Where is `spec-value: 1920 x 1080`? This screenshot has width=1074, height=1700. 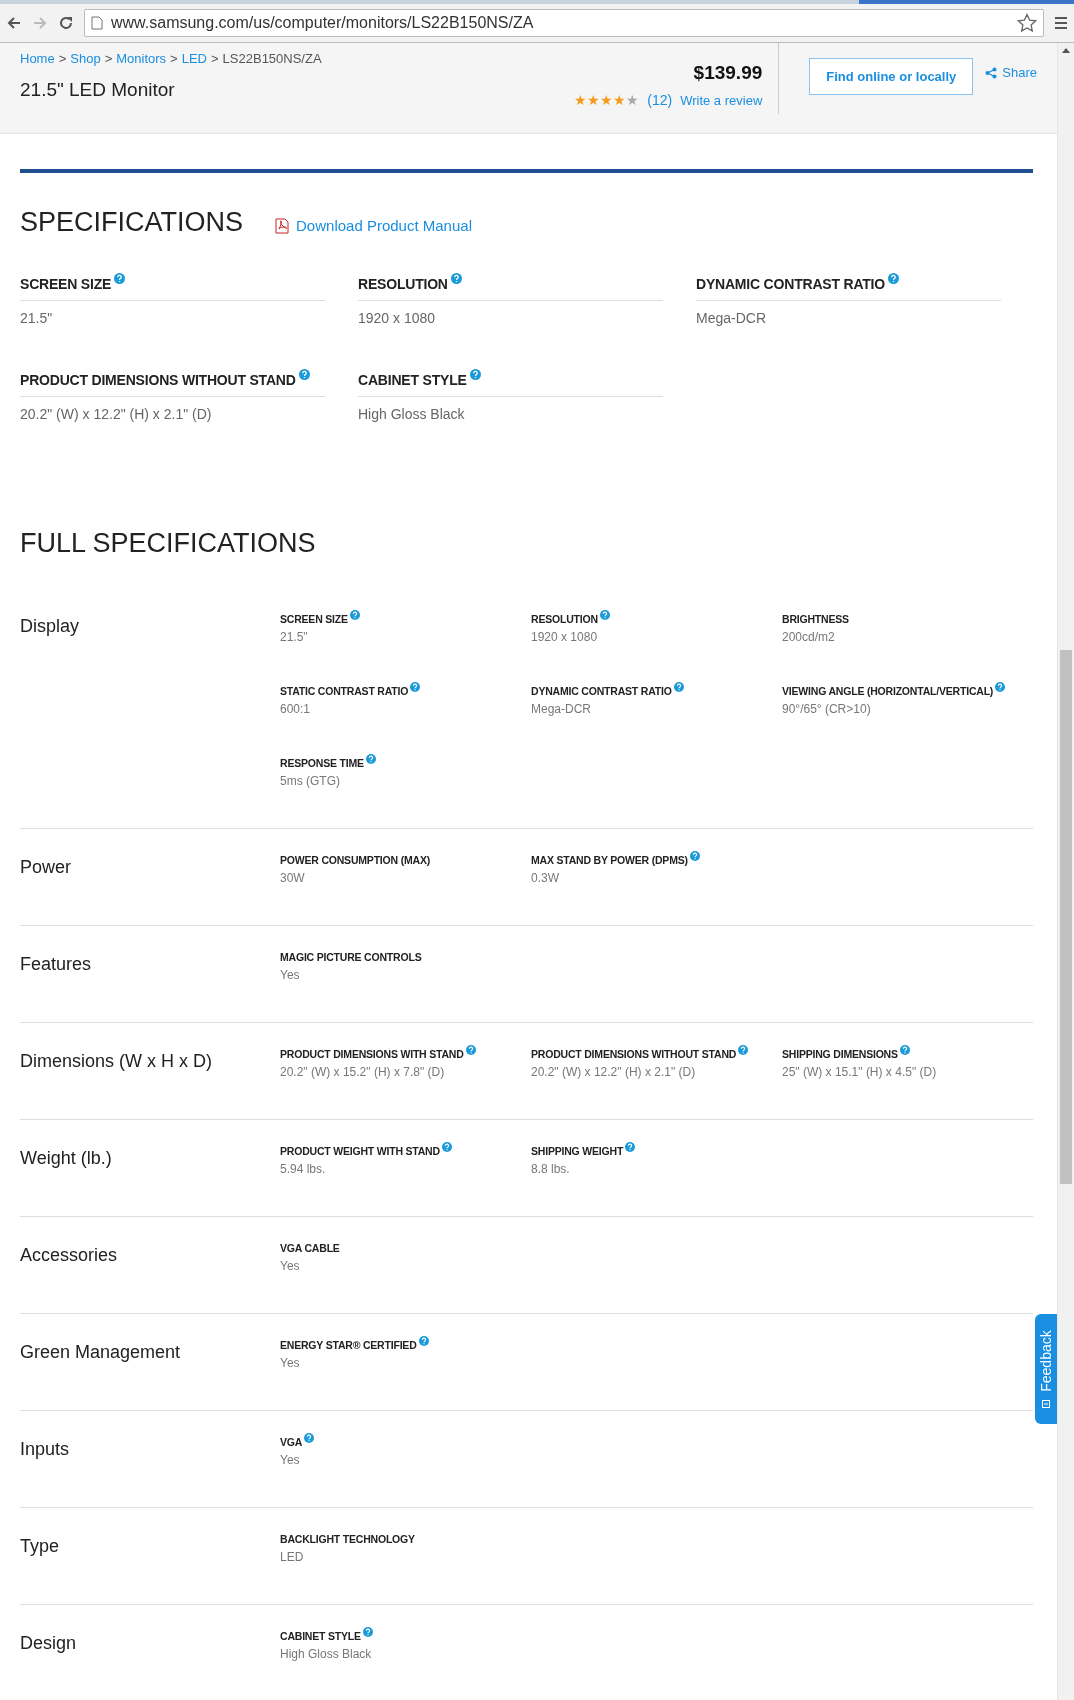 spec-value: 1920 x 1080 is located at coordinates (397, 318).